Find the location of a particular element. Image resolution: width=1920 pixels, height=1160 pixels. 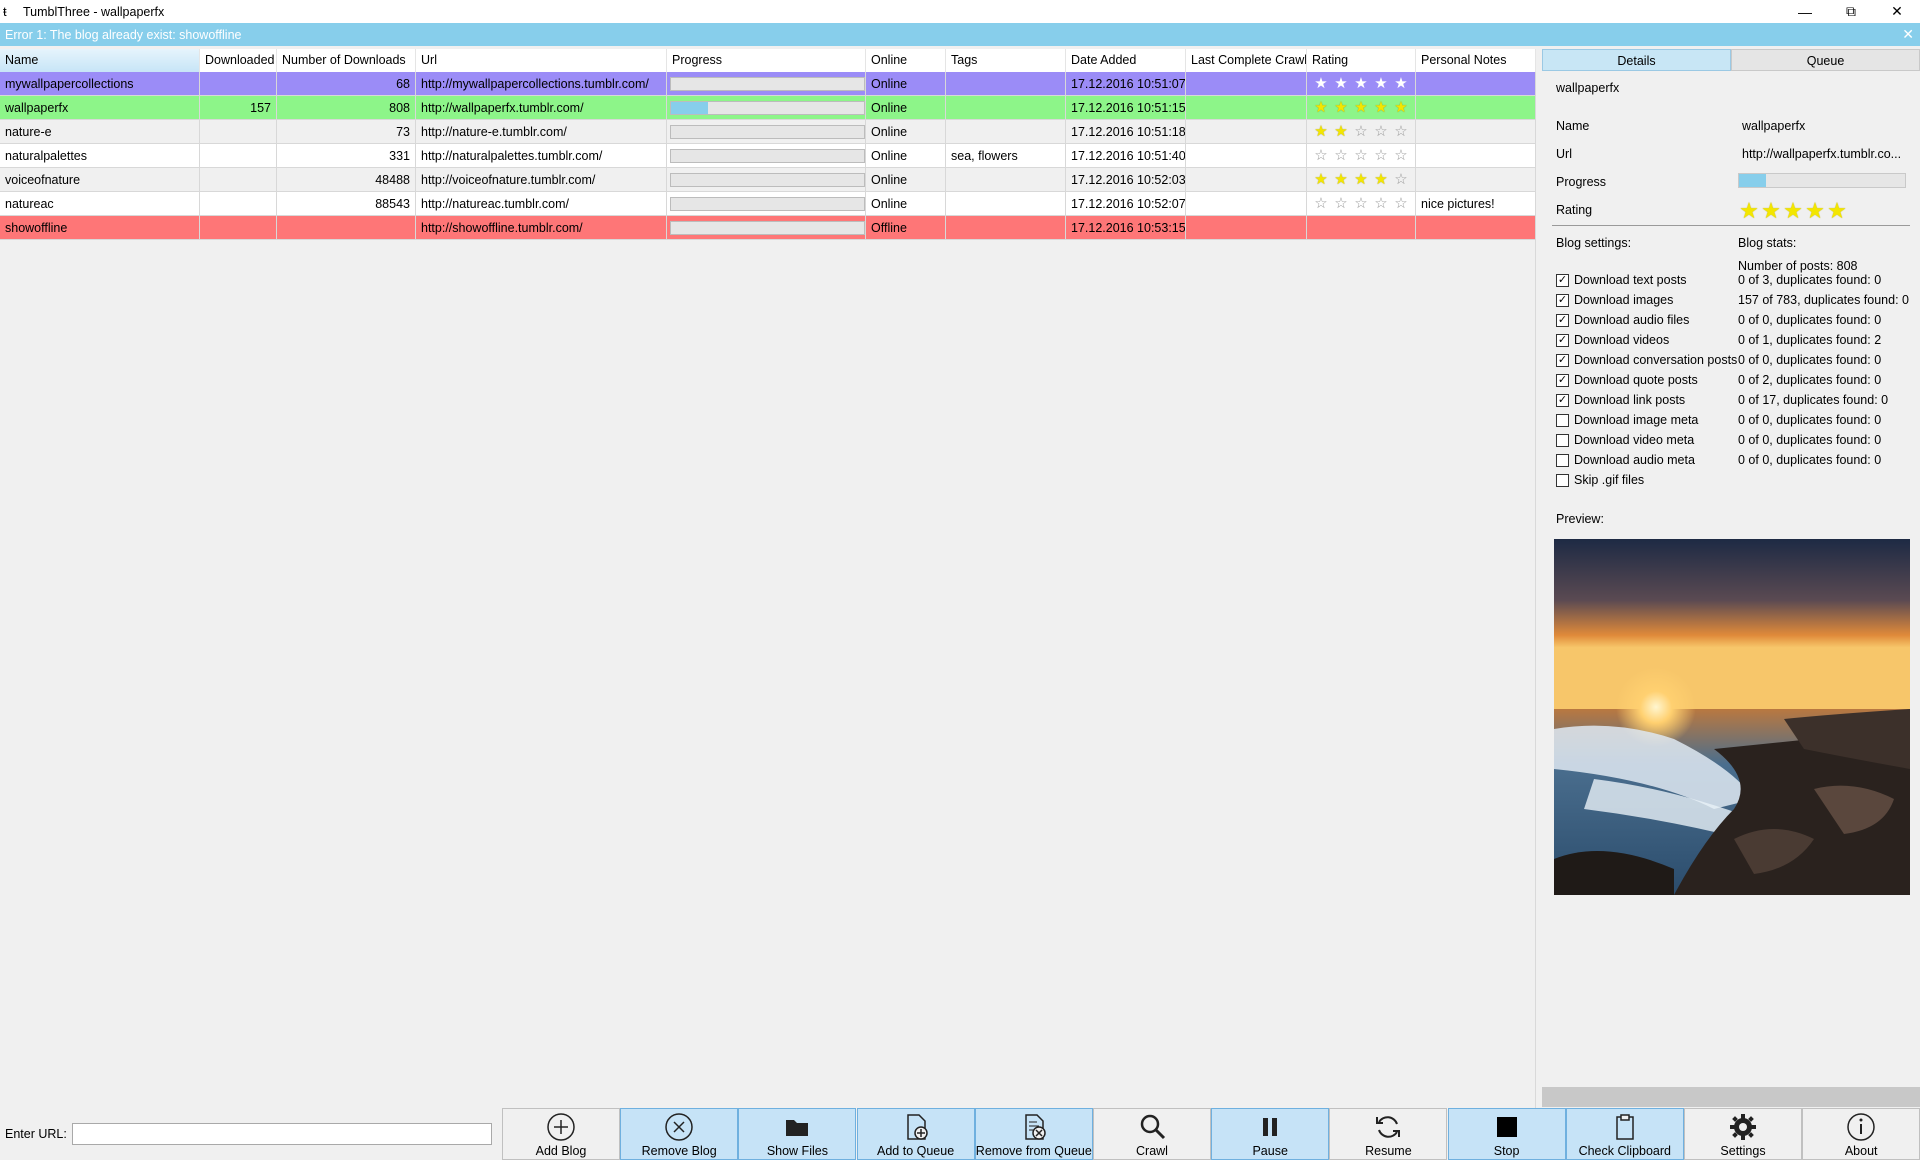

rating-stars: ★ ★ ☆ ☆ ☆ is located at coordinates (1361, 131).